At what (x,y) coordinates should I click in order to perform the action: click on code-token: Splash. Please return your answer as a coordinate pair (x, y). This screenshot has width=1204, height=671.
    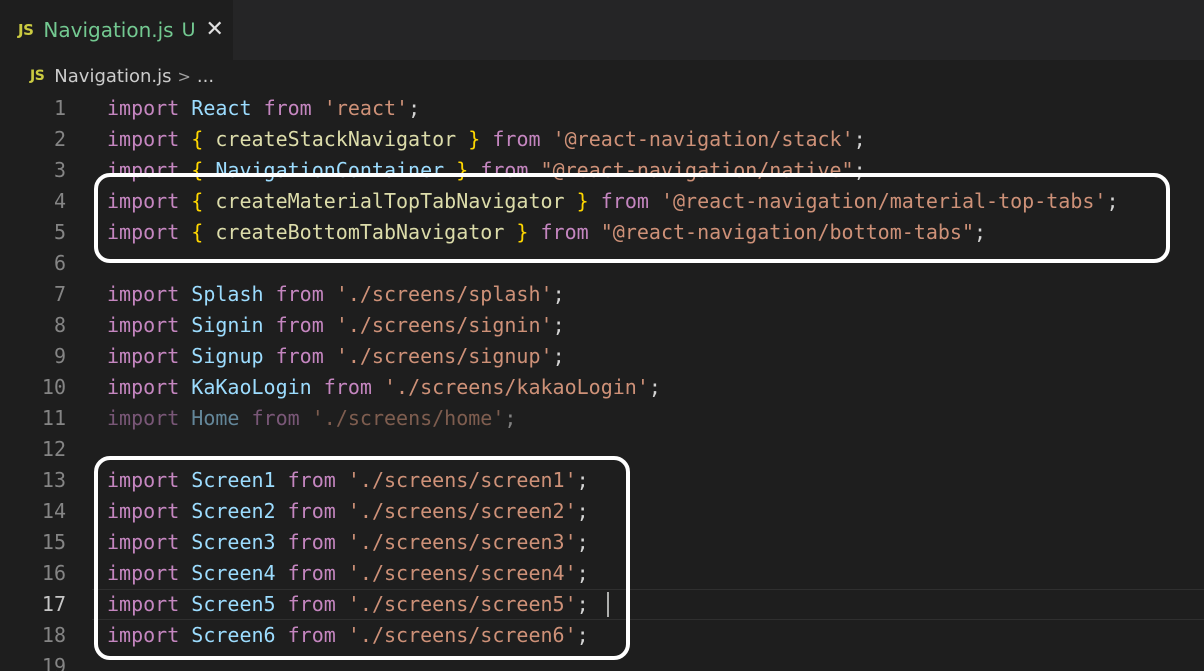
    Looking at the image, I should click on (227, 294).